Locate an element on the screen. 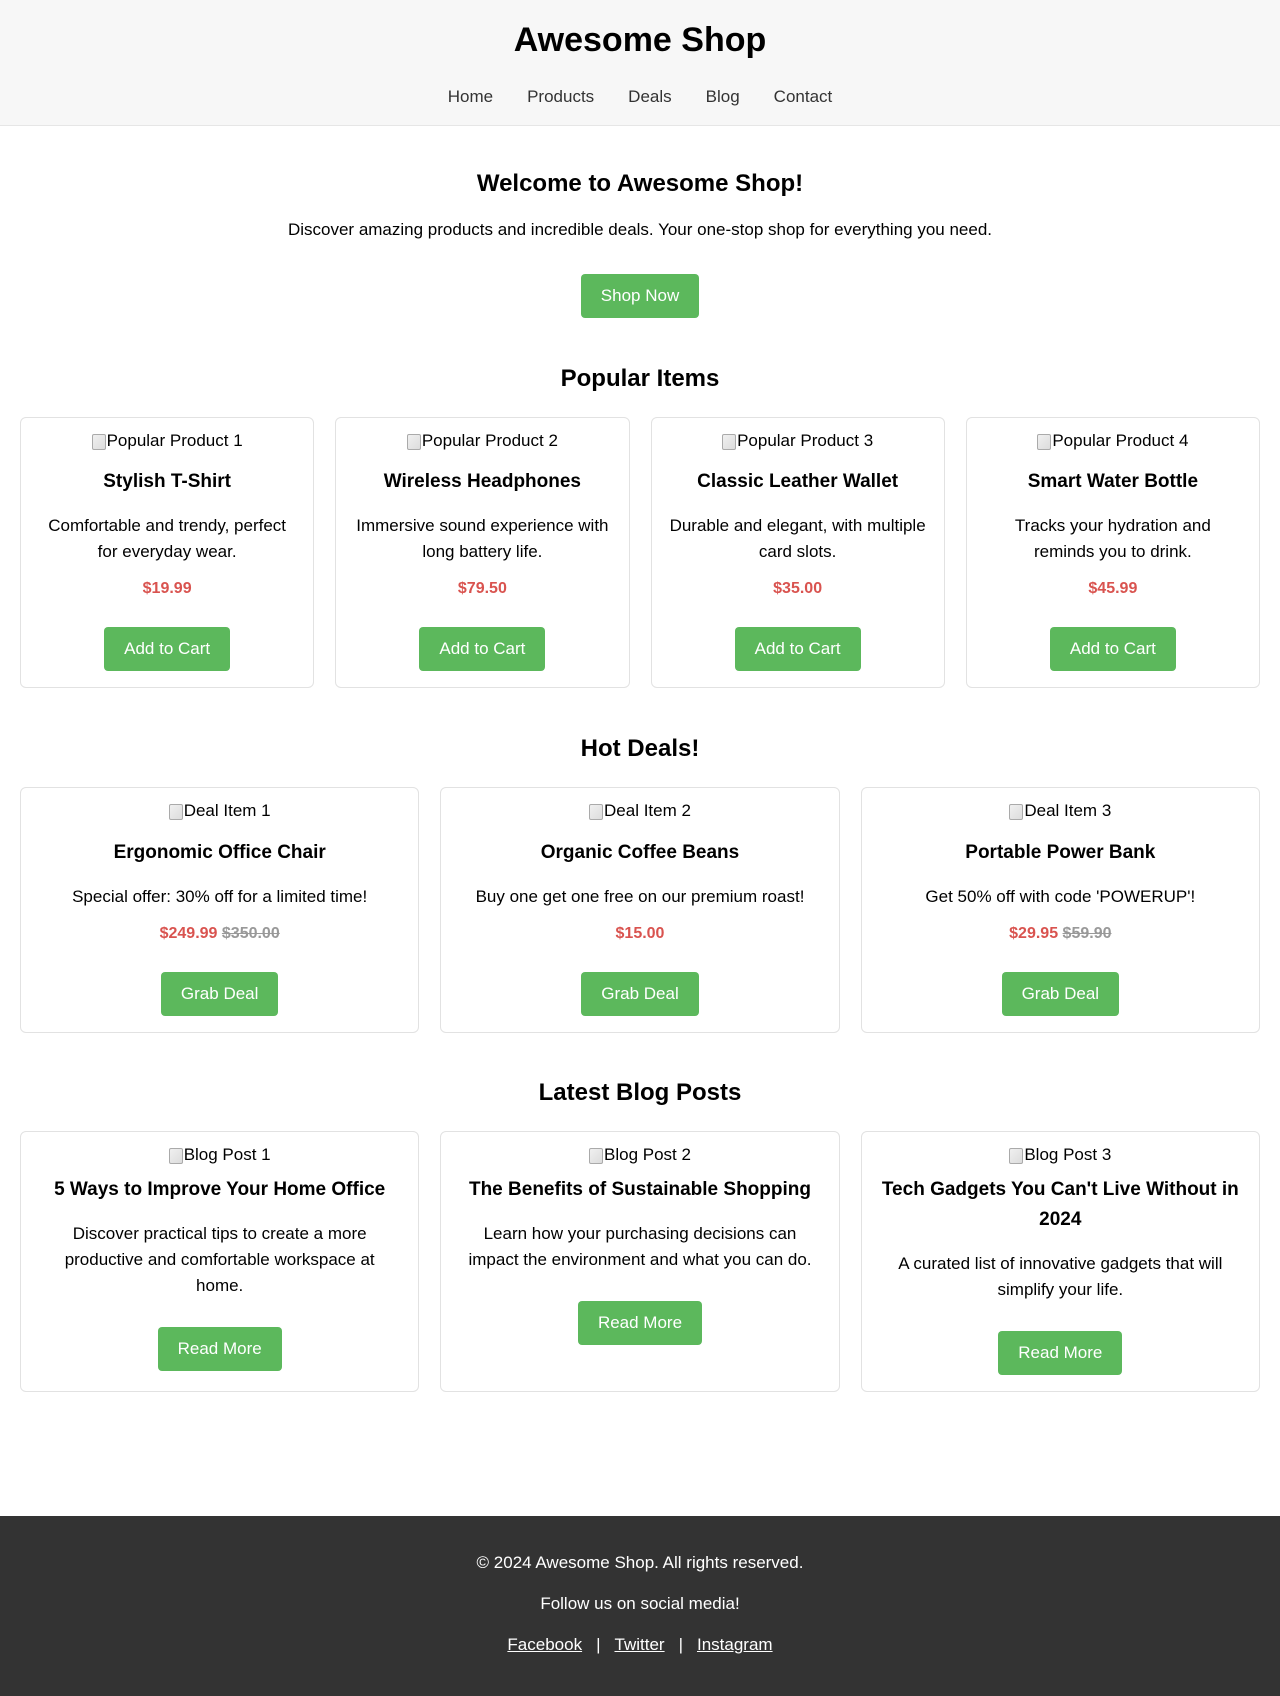 The image size is (1280, 1696). product-image-alt: Popular Product 4 is located at coordinates (1120, 440).